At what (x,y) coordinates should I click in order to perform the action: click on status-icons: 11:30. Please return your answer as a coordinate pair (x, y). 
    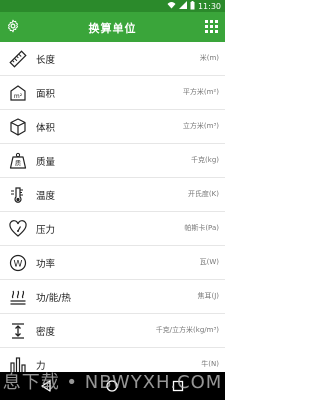
    Looking at the image, I should click on (194, 6).